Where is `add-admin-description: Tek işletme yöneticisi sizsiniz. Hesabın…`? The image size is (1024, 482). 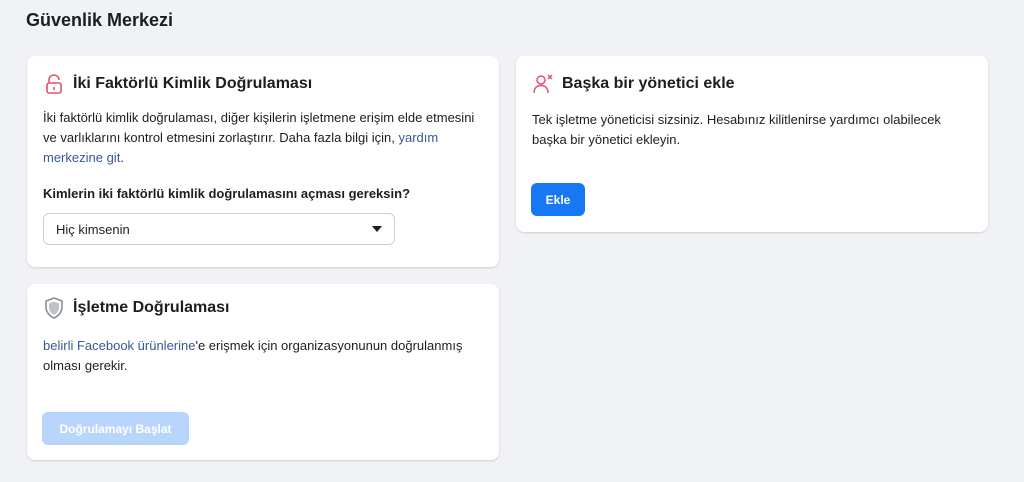 add-admin-description: Tek işletme yöneticisi sizsiniz. Hesabın… is located at coordinates (736, 129).